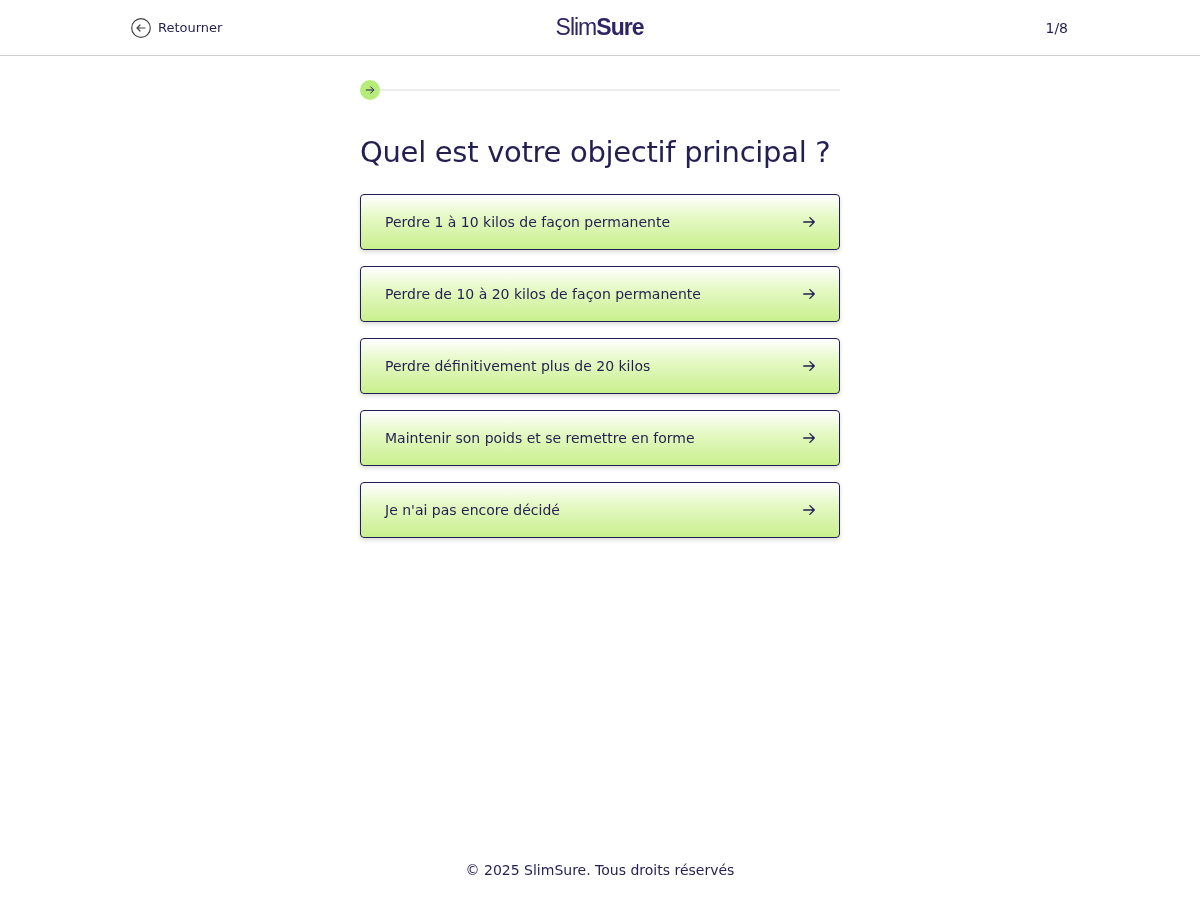 This screenshot has height=900, width=1200. What do you see at coordinates (141, 27) in the screenshot?
I see `back-icon` at bounding box center [141, 27].